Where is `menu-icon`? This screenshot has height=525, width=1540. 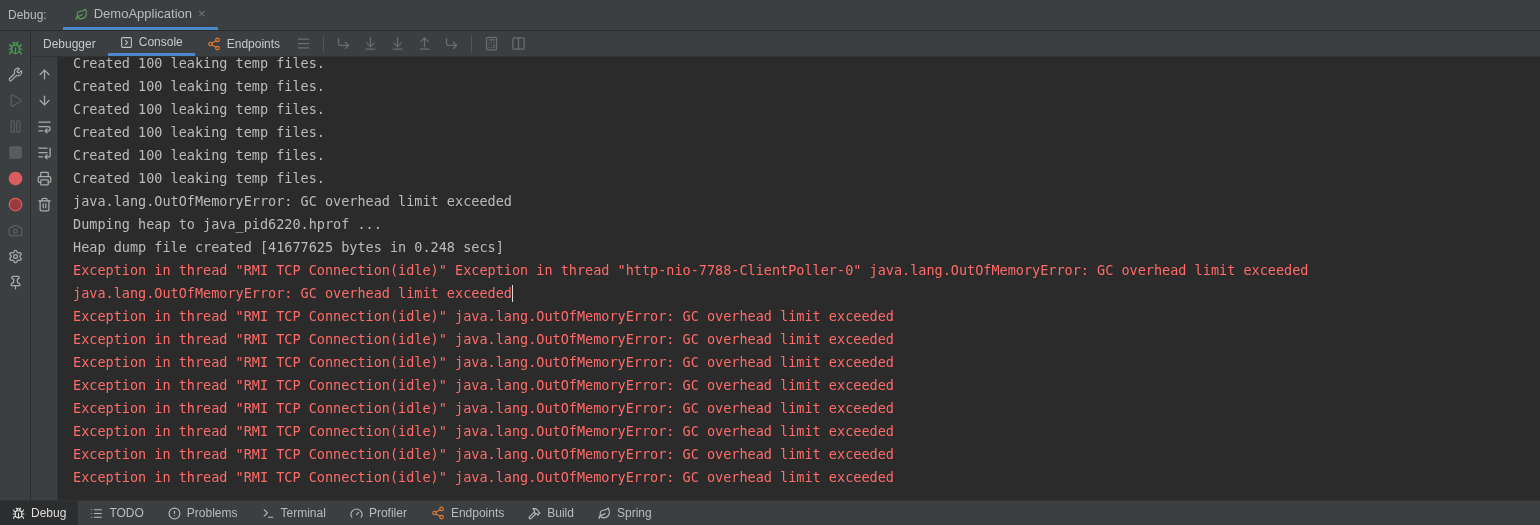
menu-icon is located at coordinates (304, 43).